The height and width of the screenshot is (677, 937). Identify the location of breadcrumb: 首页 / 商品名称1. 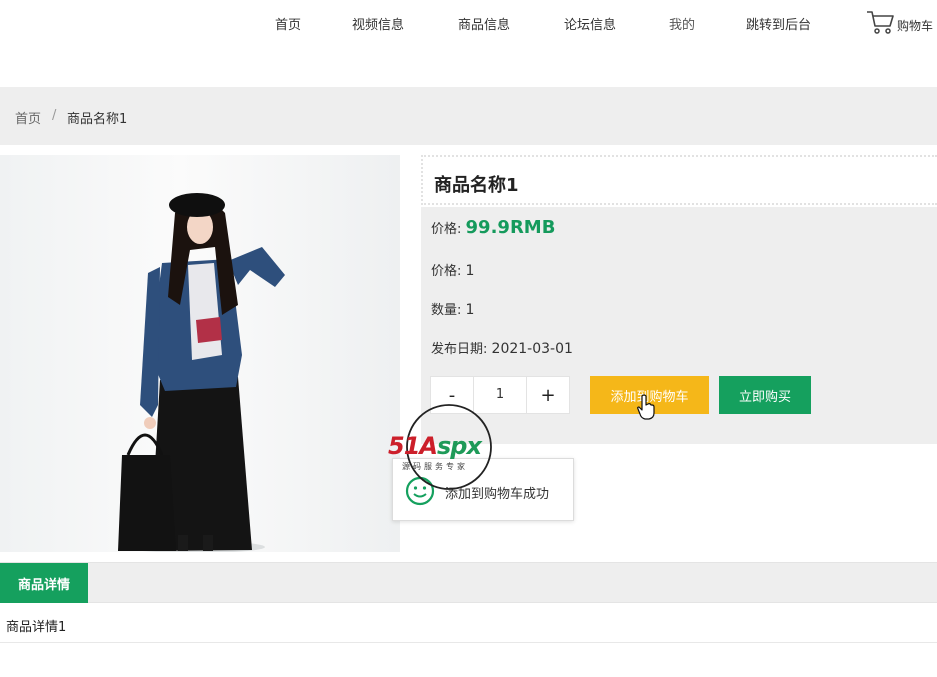
(468, 116).